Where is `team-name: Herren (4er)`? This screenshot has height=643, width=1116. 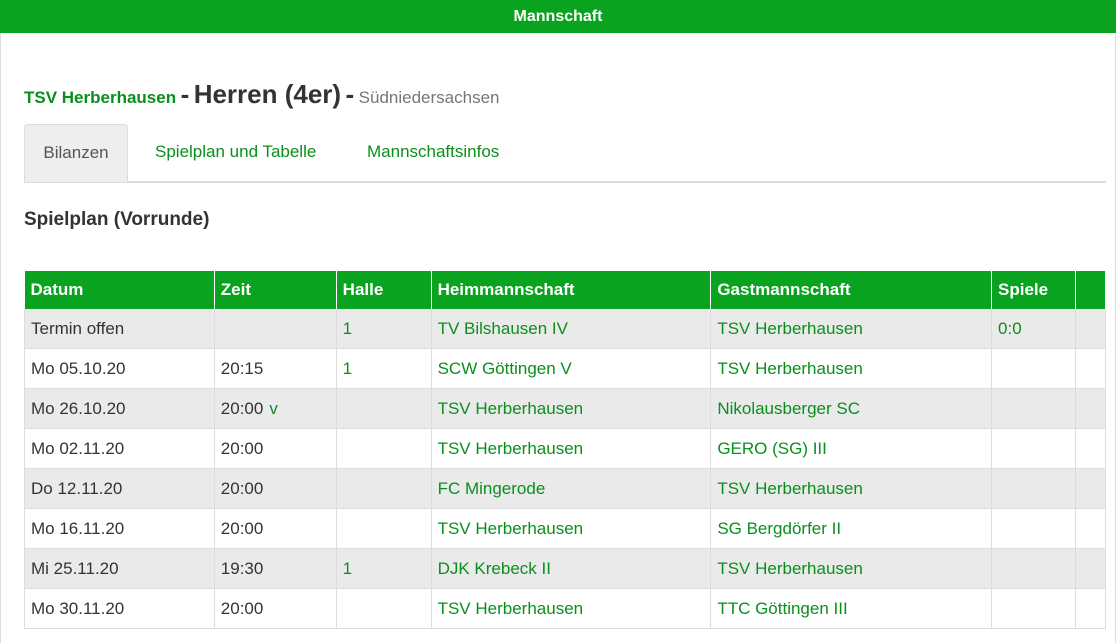 team-name: Herren (4er) is located at coordinates (267, 94).